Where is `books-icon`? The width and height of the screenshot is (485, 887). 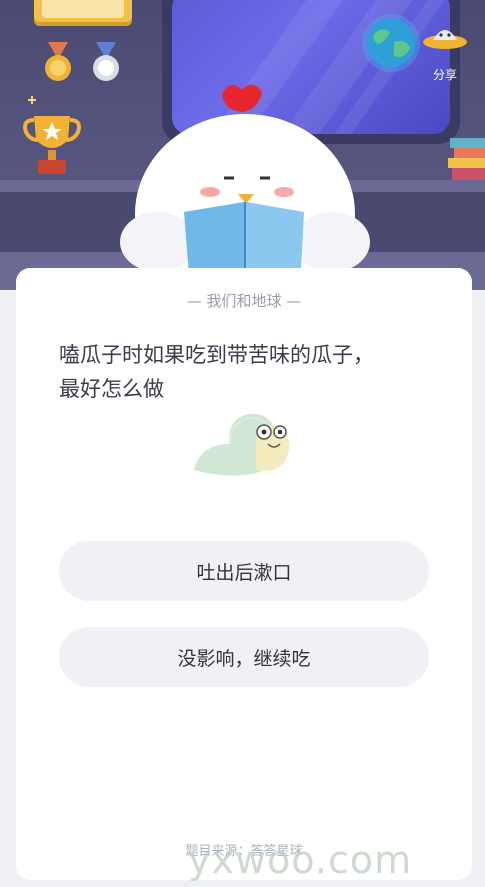 books-icon is located at coordinates (466, 159).